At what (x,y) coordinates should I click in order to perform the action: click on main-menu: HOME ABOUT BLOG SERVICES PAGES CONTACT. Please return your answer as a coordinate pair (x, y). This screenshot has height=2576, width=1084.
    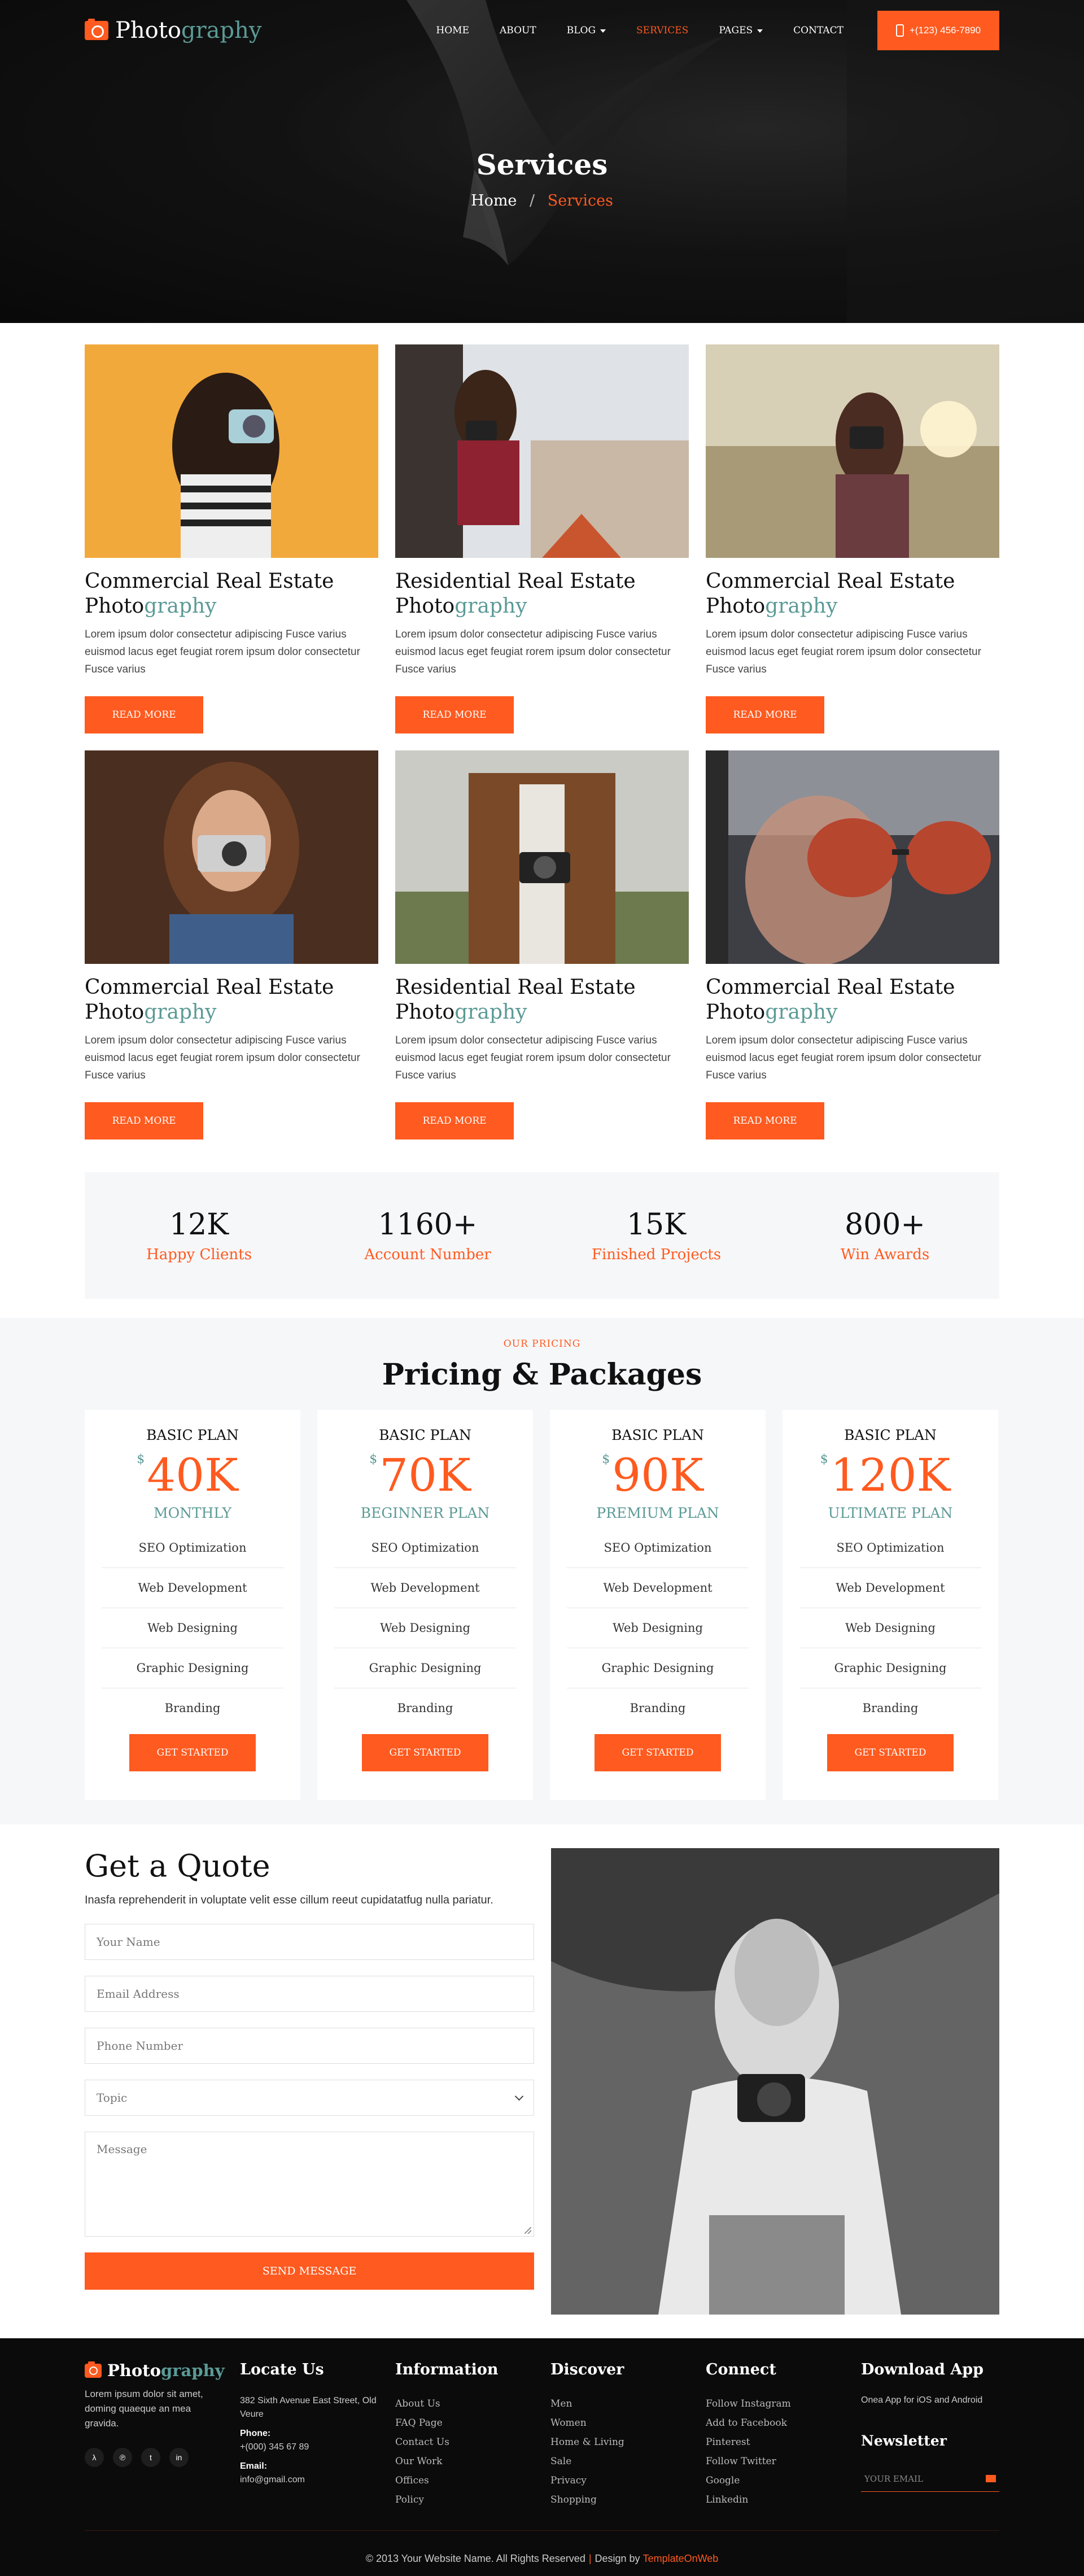
    Looking at the image, I should click on (639, 31).